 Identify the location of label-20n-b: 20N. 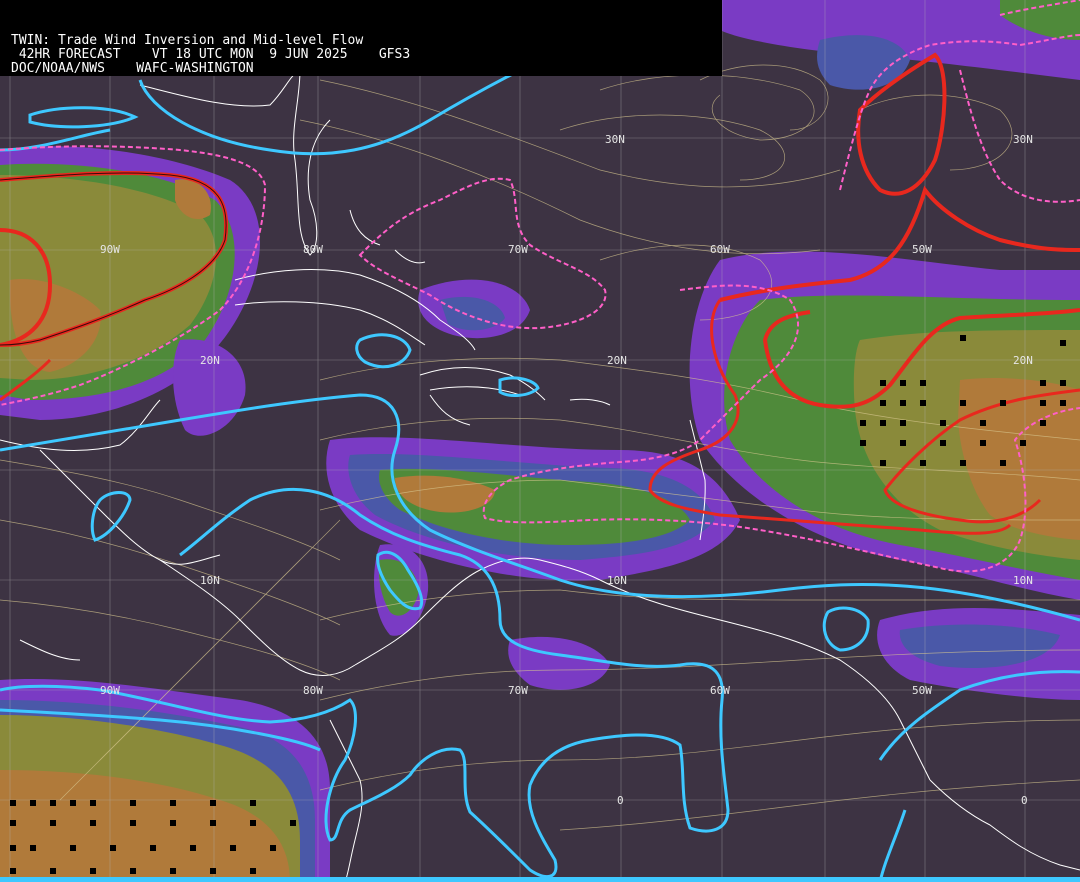
(617, 360).